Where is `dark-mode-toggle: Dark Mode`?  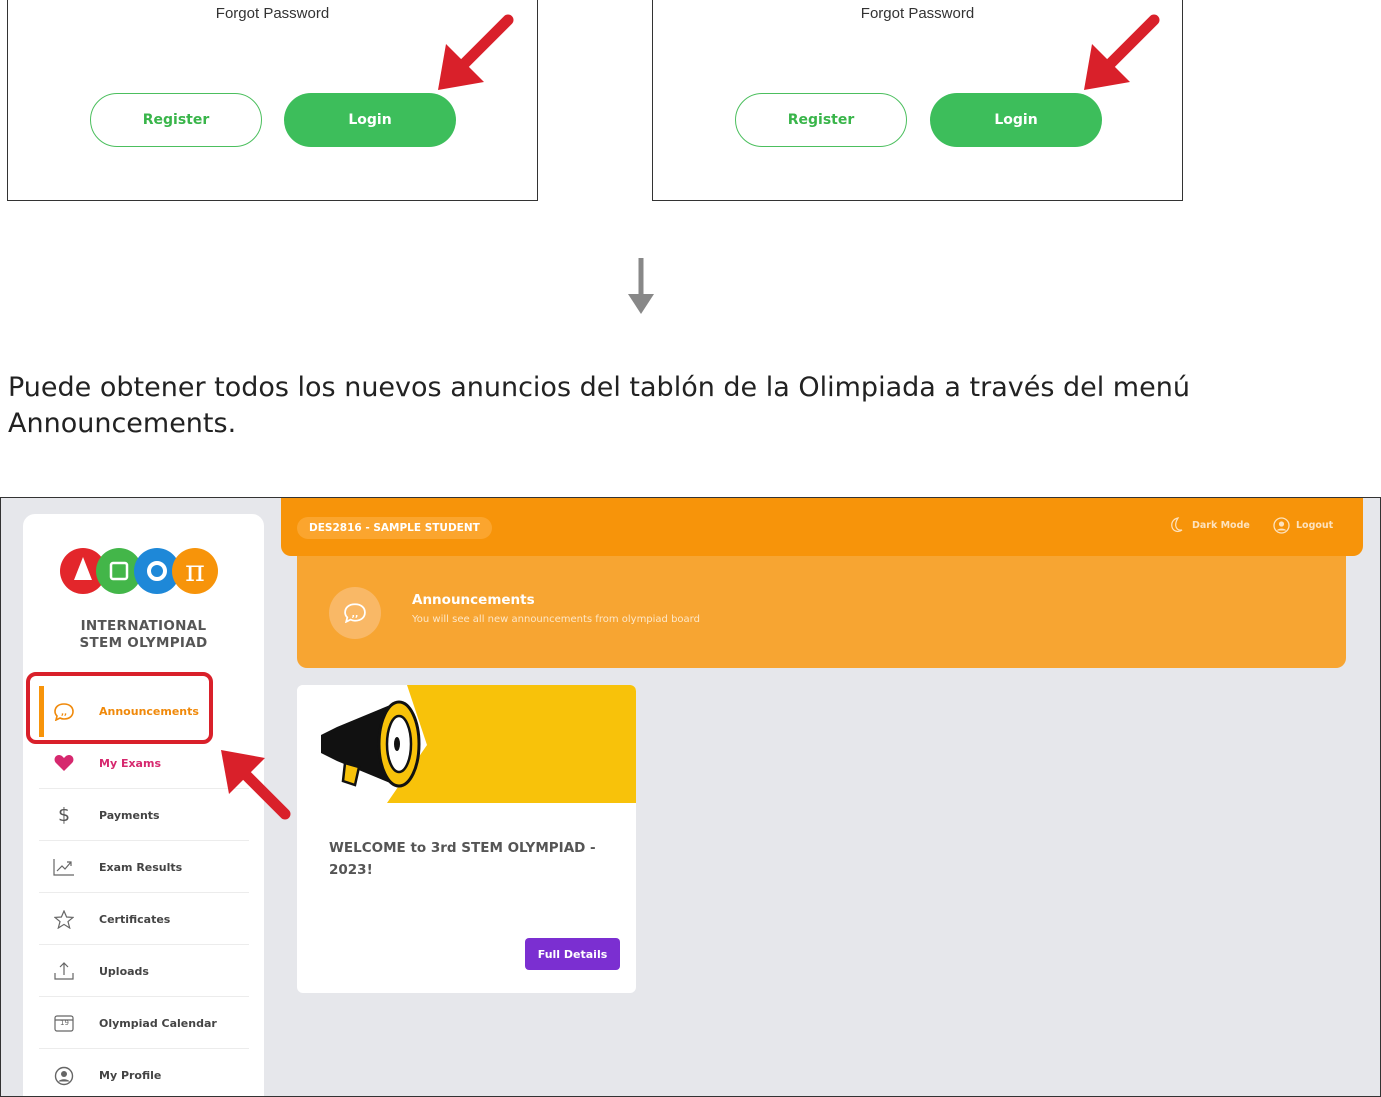 dark-mode-toggle: Dark Mode is located at coordinates (1209, 525).